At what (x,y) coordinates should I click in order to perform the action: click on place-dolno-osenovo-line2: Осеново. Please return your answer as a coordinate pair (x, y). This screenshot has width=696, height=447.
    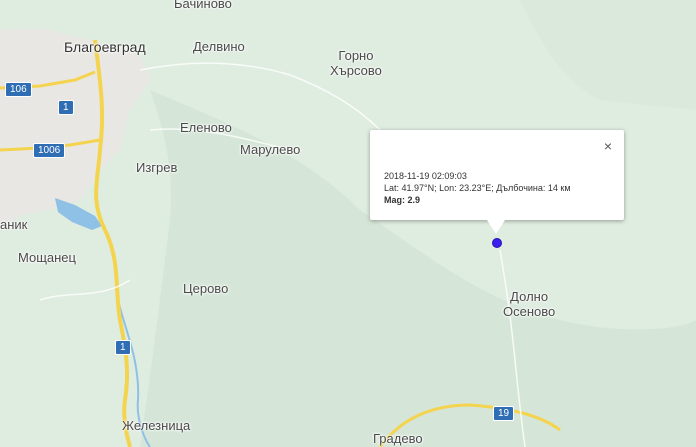
    Looking at the image, I should click on (529, 311).